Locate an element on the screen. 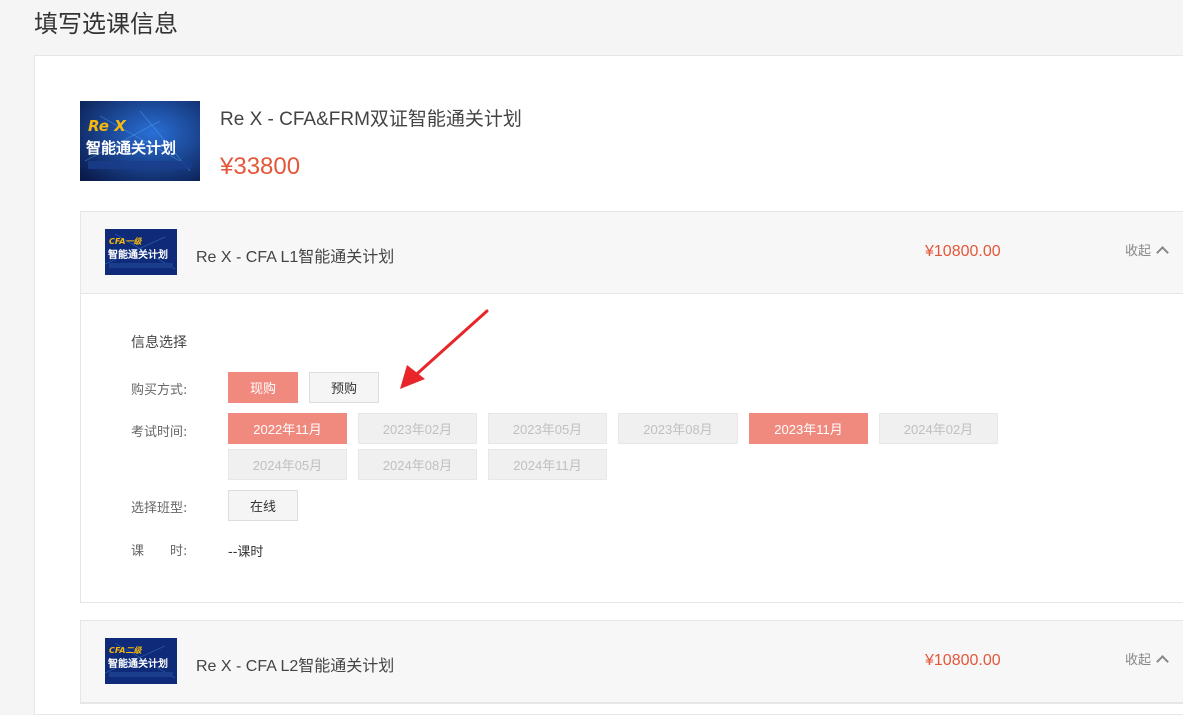 Image resolution: width=1183 pixels, height=715 pixels. class-type-label: 选择班型: is located at coordinates (159, 508).